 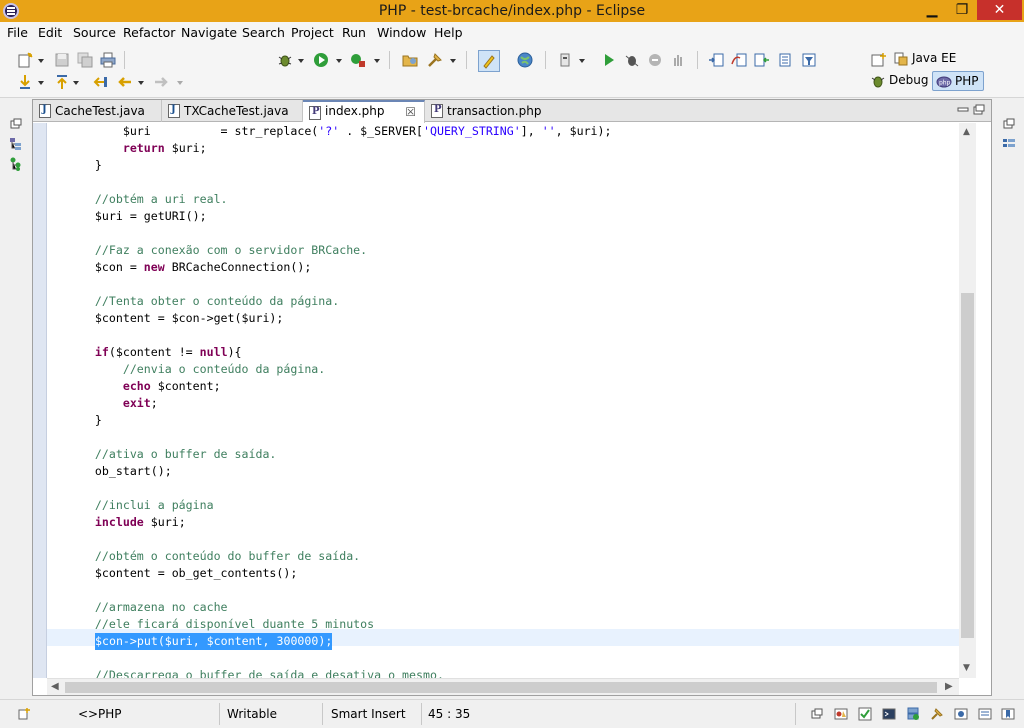 What do you see at coordinates (203, 301) in the screenshot?
I see `code-line: //Tenta obter o conteúdo da página.` at bounding box center [203, 301].